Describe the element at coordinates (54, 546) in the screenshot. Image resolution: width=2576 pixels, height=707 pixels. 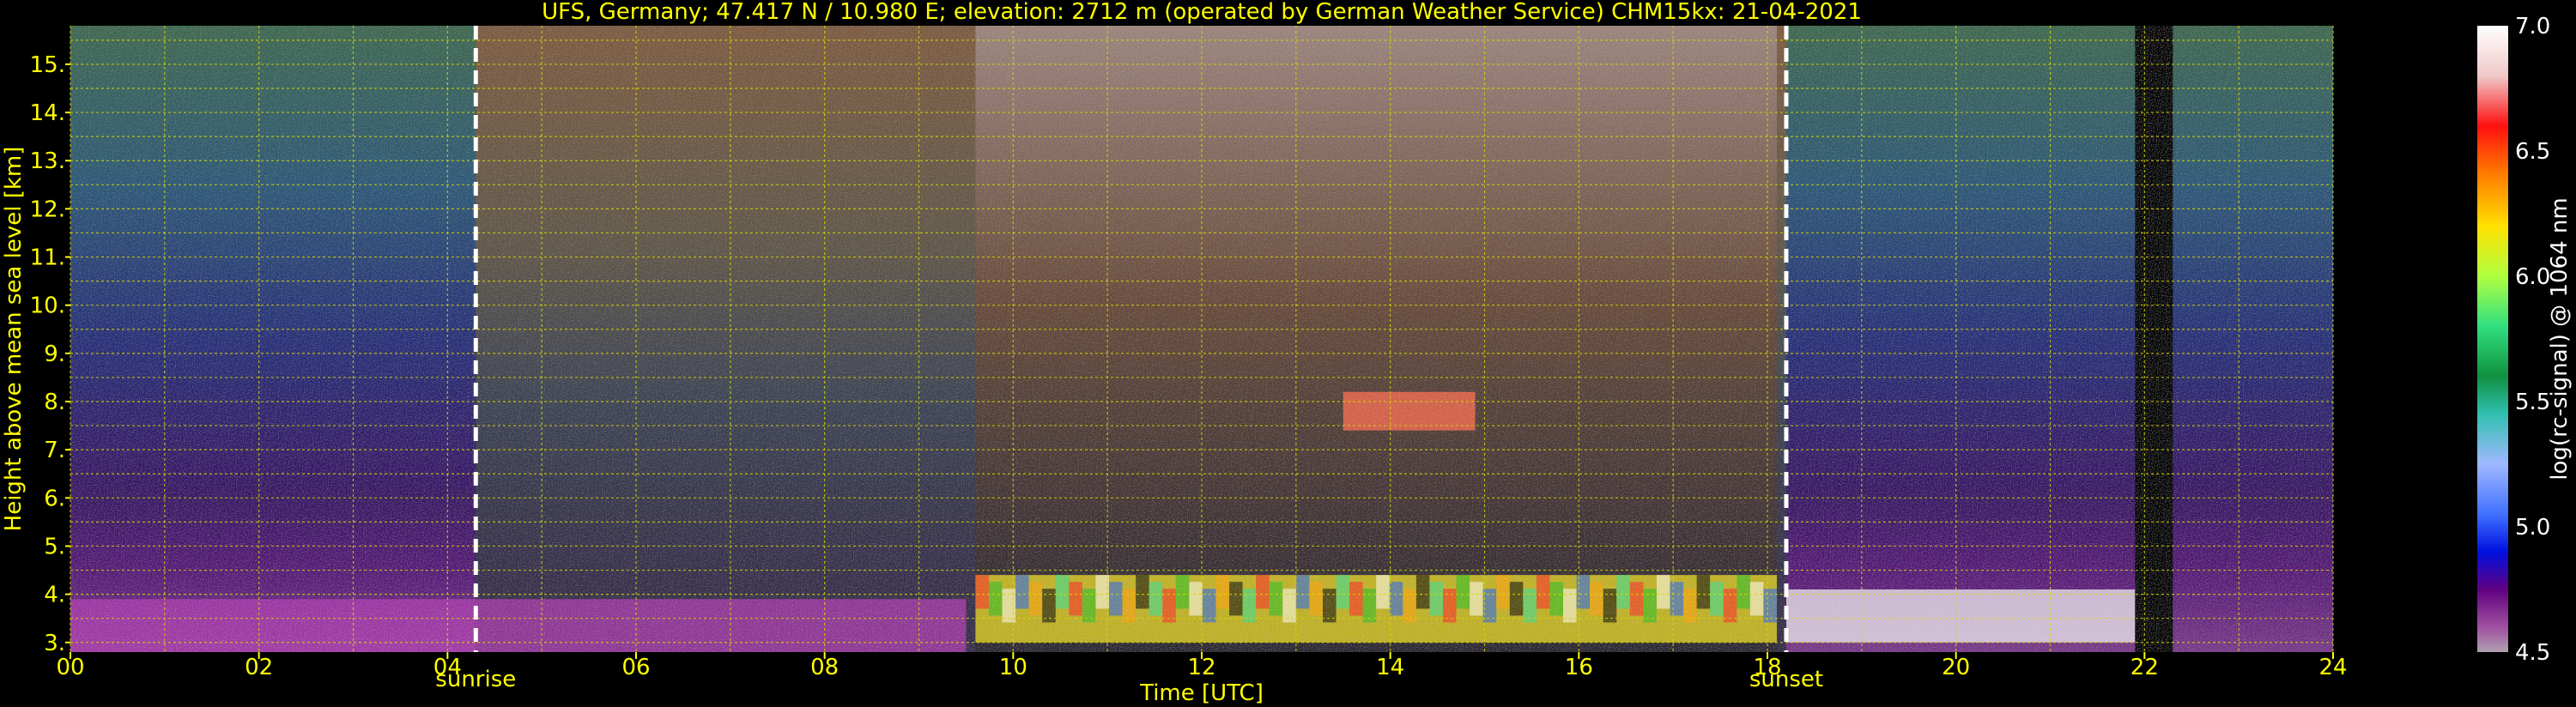
I see `y-tick-label: 5.` at that location.